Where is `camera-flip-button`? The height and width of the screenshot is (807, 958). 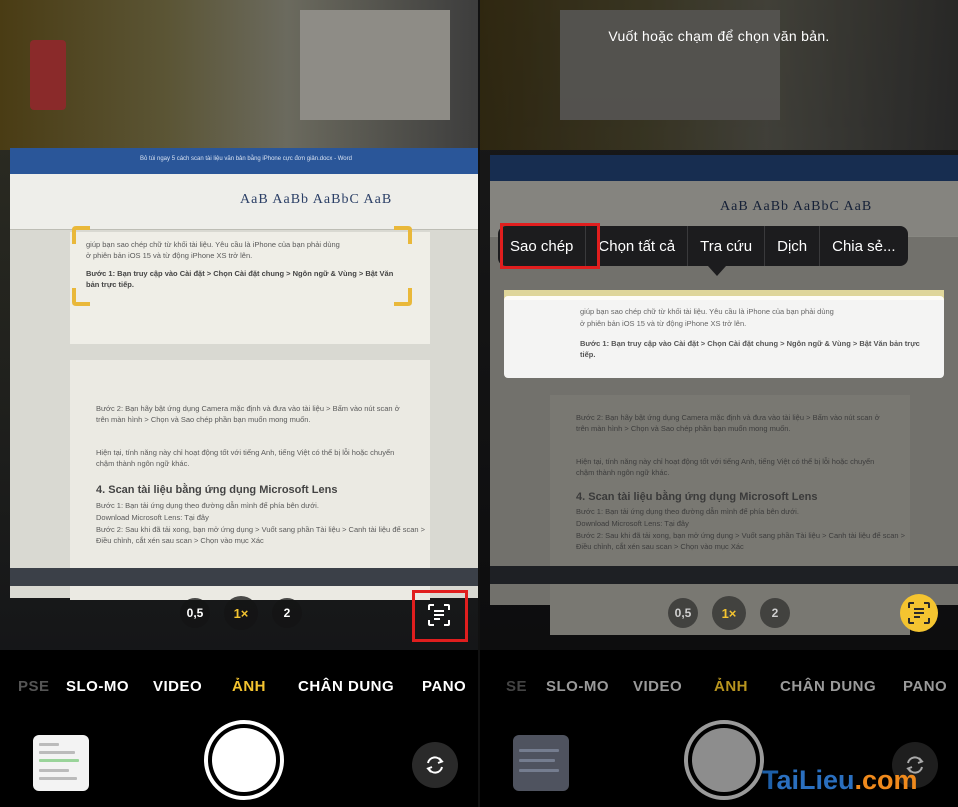 camera-flip-button is located at coordinates (435, 765).